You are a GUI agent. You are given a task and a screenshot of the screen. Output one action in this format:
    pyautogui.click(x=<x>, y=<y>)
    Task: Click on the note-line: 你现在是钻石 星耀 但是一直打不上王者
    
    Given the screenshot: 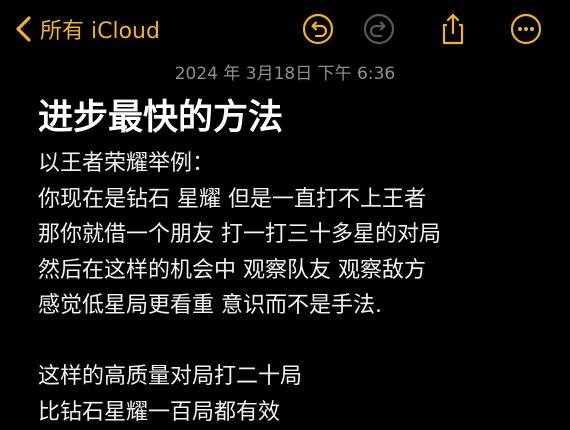 What is the action you would take?
    pyautogui.click(x=298, y=200)
    